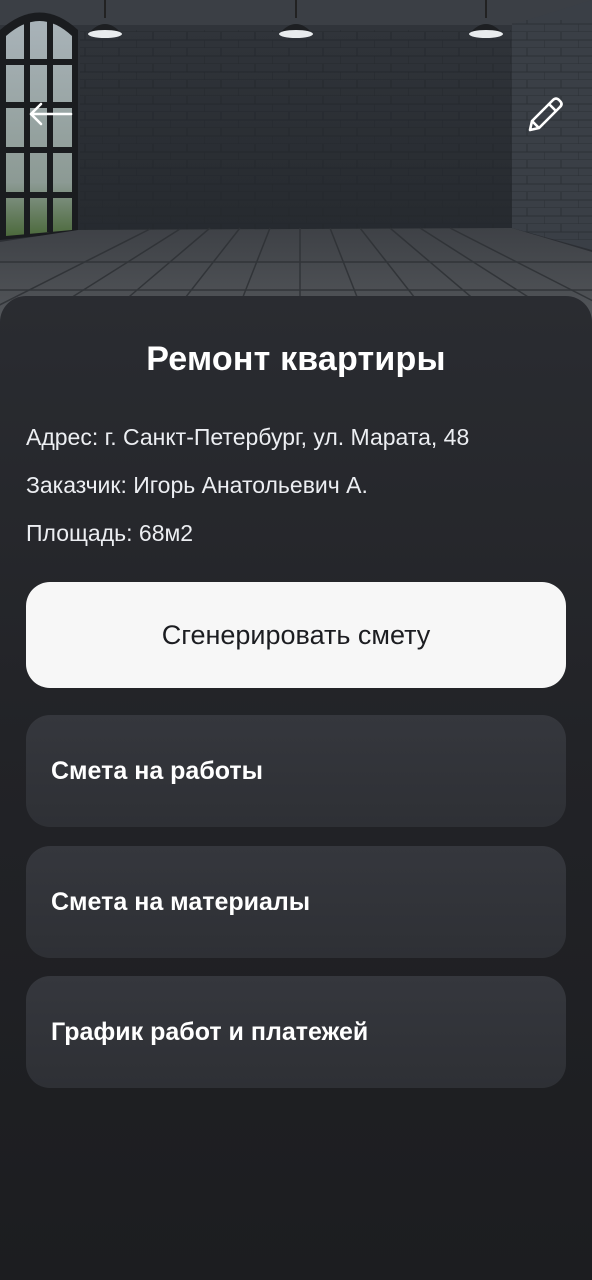 This screenshot has width=592, height=1280. I want to click on works-estimate-button: Смета на работы, so click(296, 771).